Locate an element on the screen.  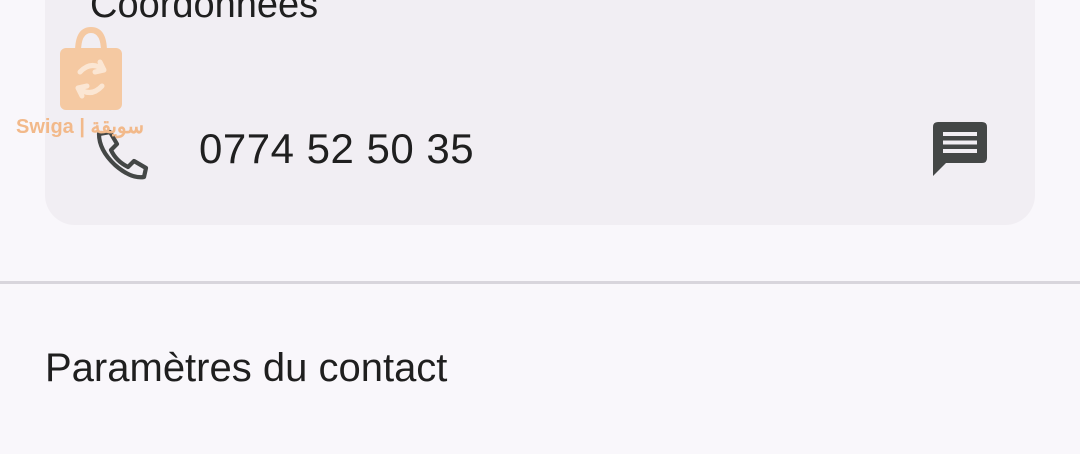
send-message-button is located at coordinates (960, 149).